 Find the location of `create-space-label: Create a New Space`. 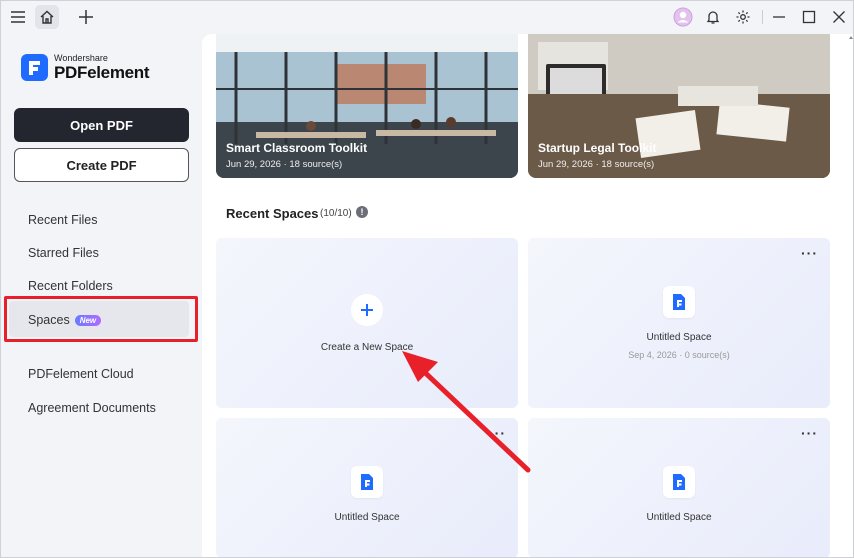

create-space-label: Create a New Space is located at coordinates (367, 347).